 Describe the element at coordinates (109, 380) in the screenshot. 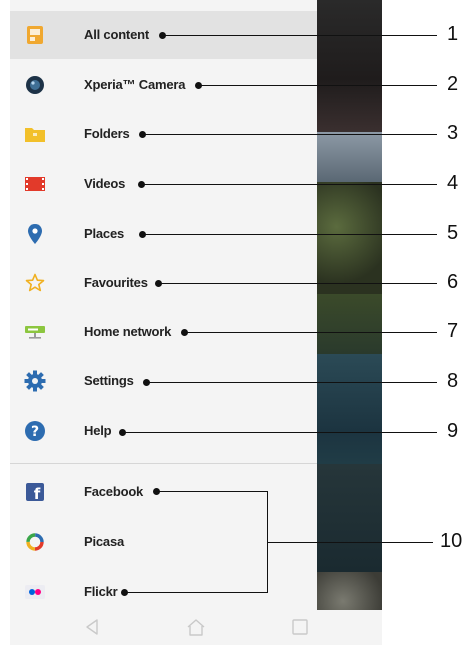

I see `menu-item-label: Settings` at that location.